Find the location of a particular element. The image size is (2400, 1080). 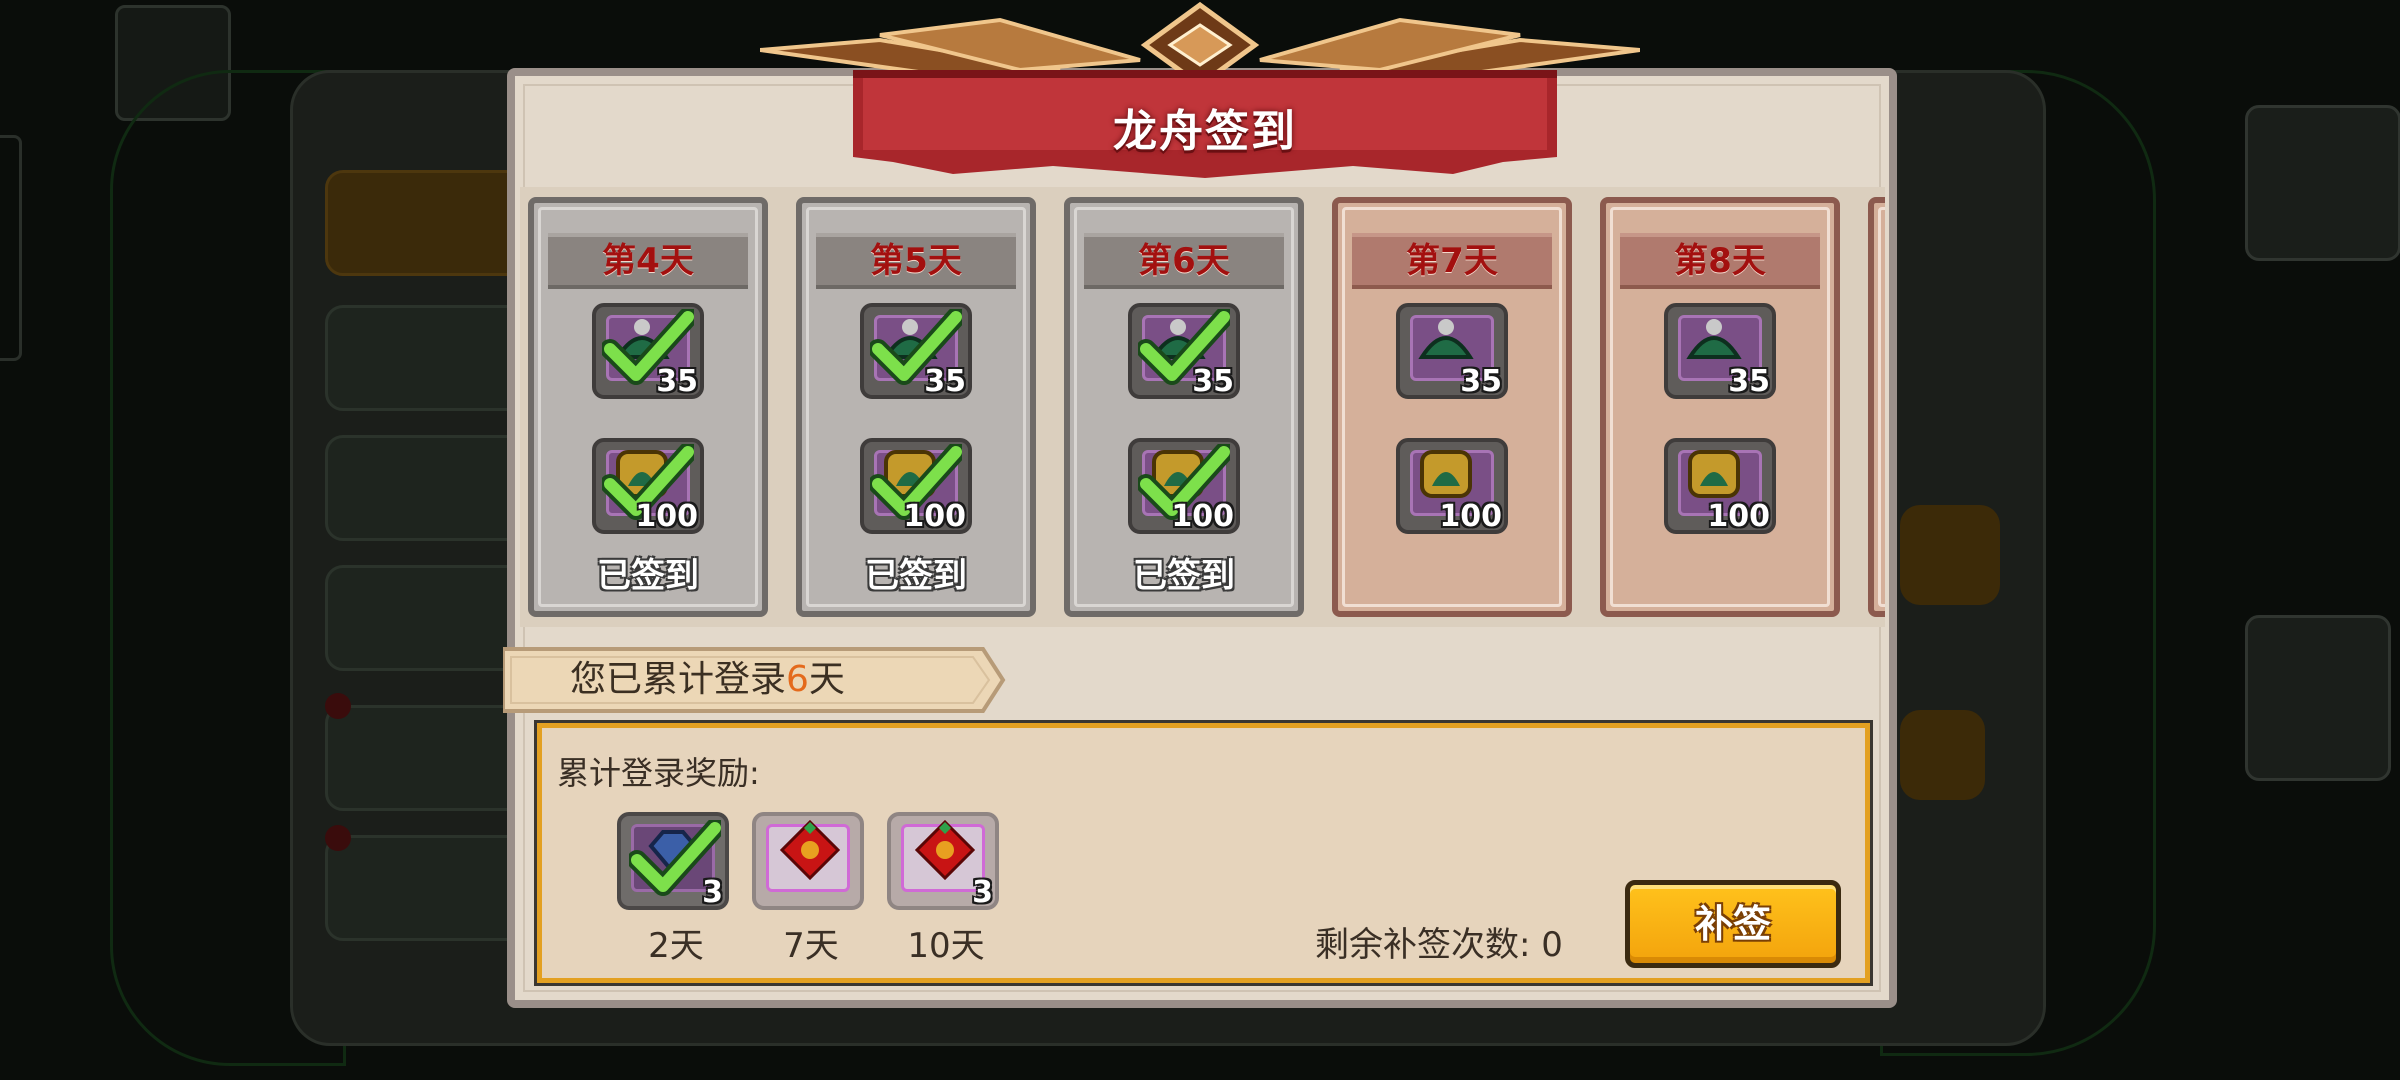

makeup-sign-in-button: 补签 is located at coordinates (1733, 924).